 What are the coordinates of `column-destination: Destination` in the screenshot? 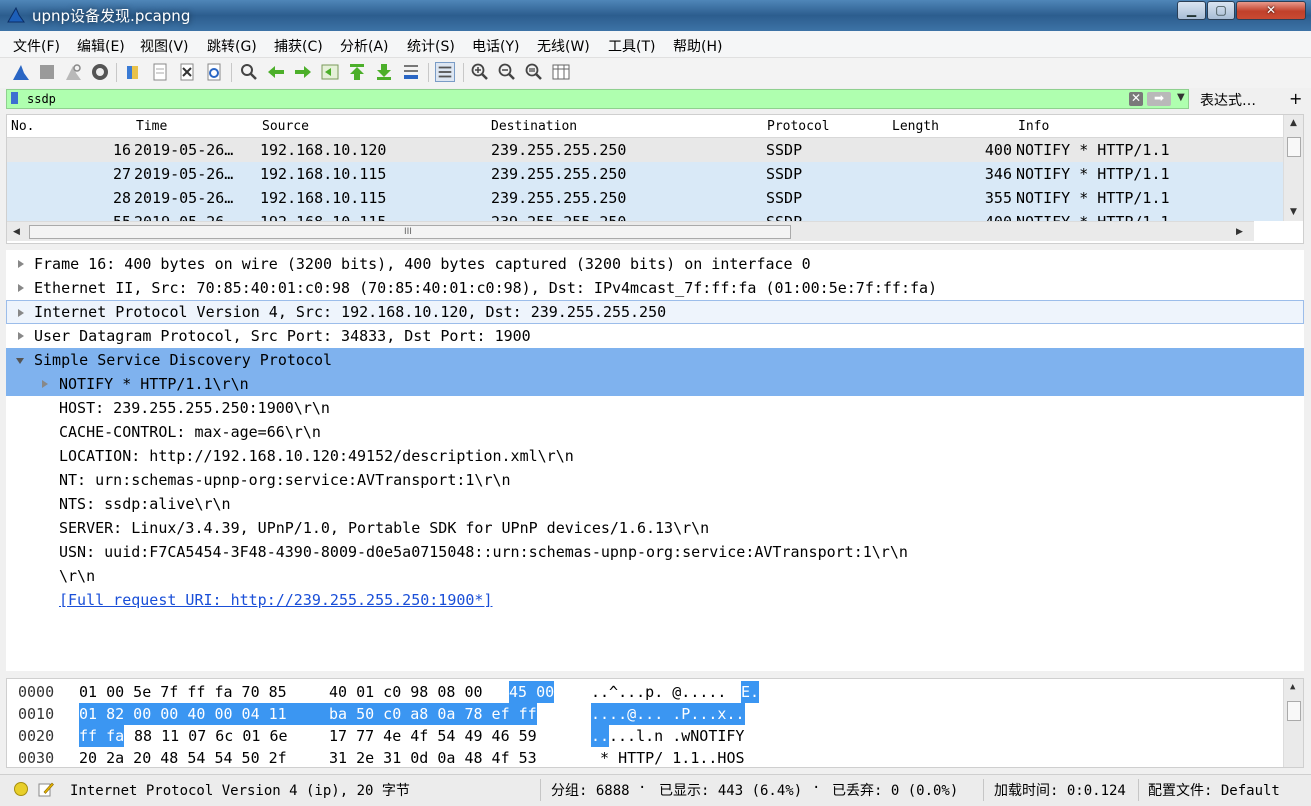 It's located at (534, 126).